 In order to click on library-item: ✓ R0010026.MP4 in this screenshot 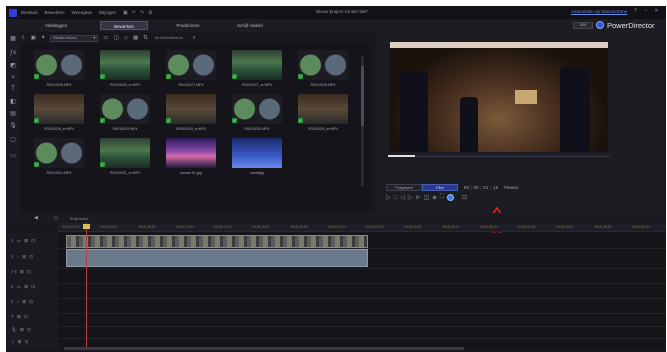, I will do `click(59, 72)`.